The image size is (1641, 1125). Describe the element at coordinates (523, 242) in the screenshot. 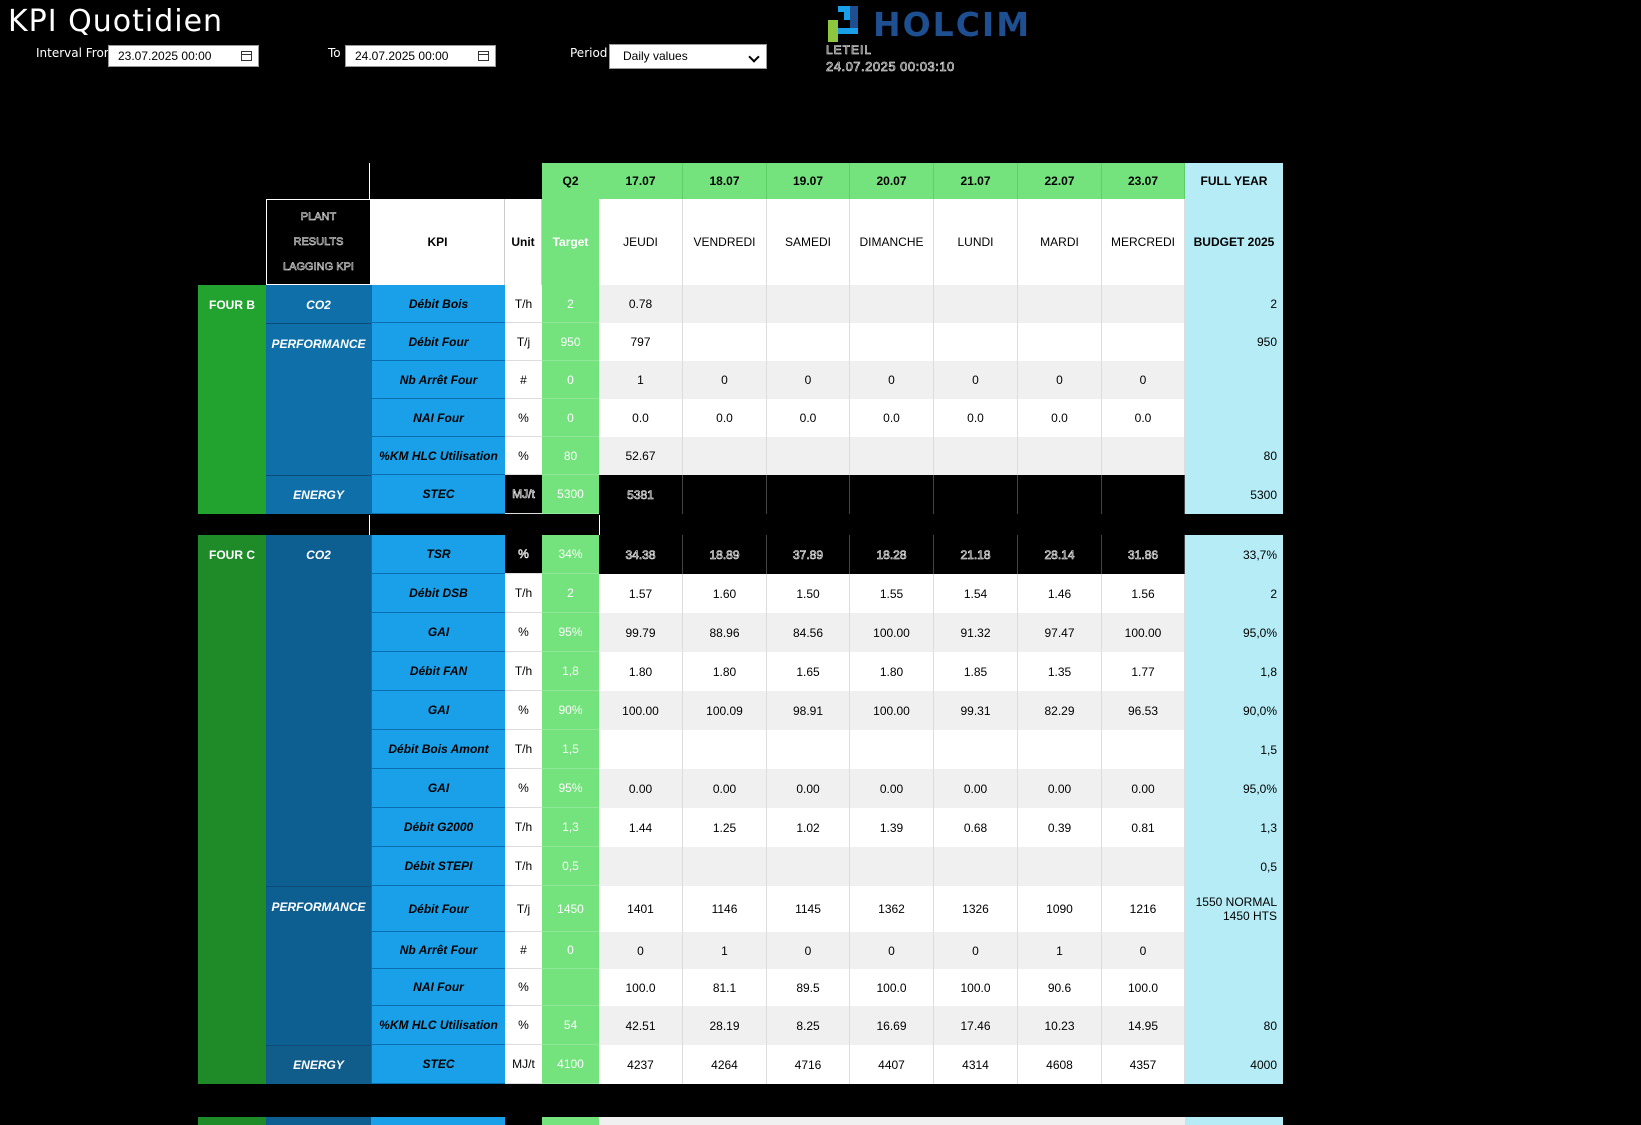

I see `unit-header: Unit` at that location.